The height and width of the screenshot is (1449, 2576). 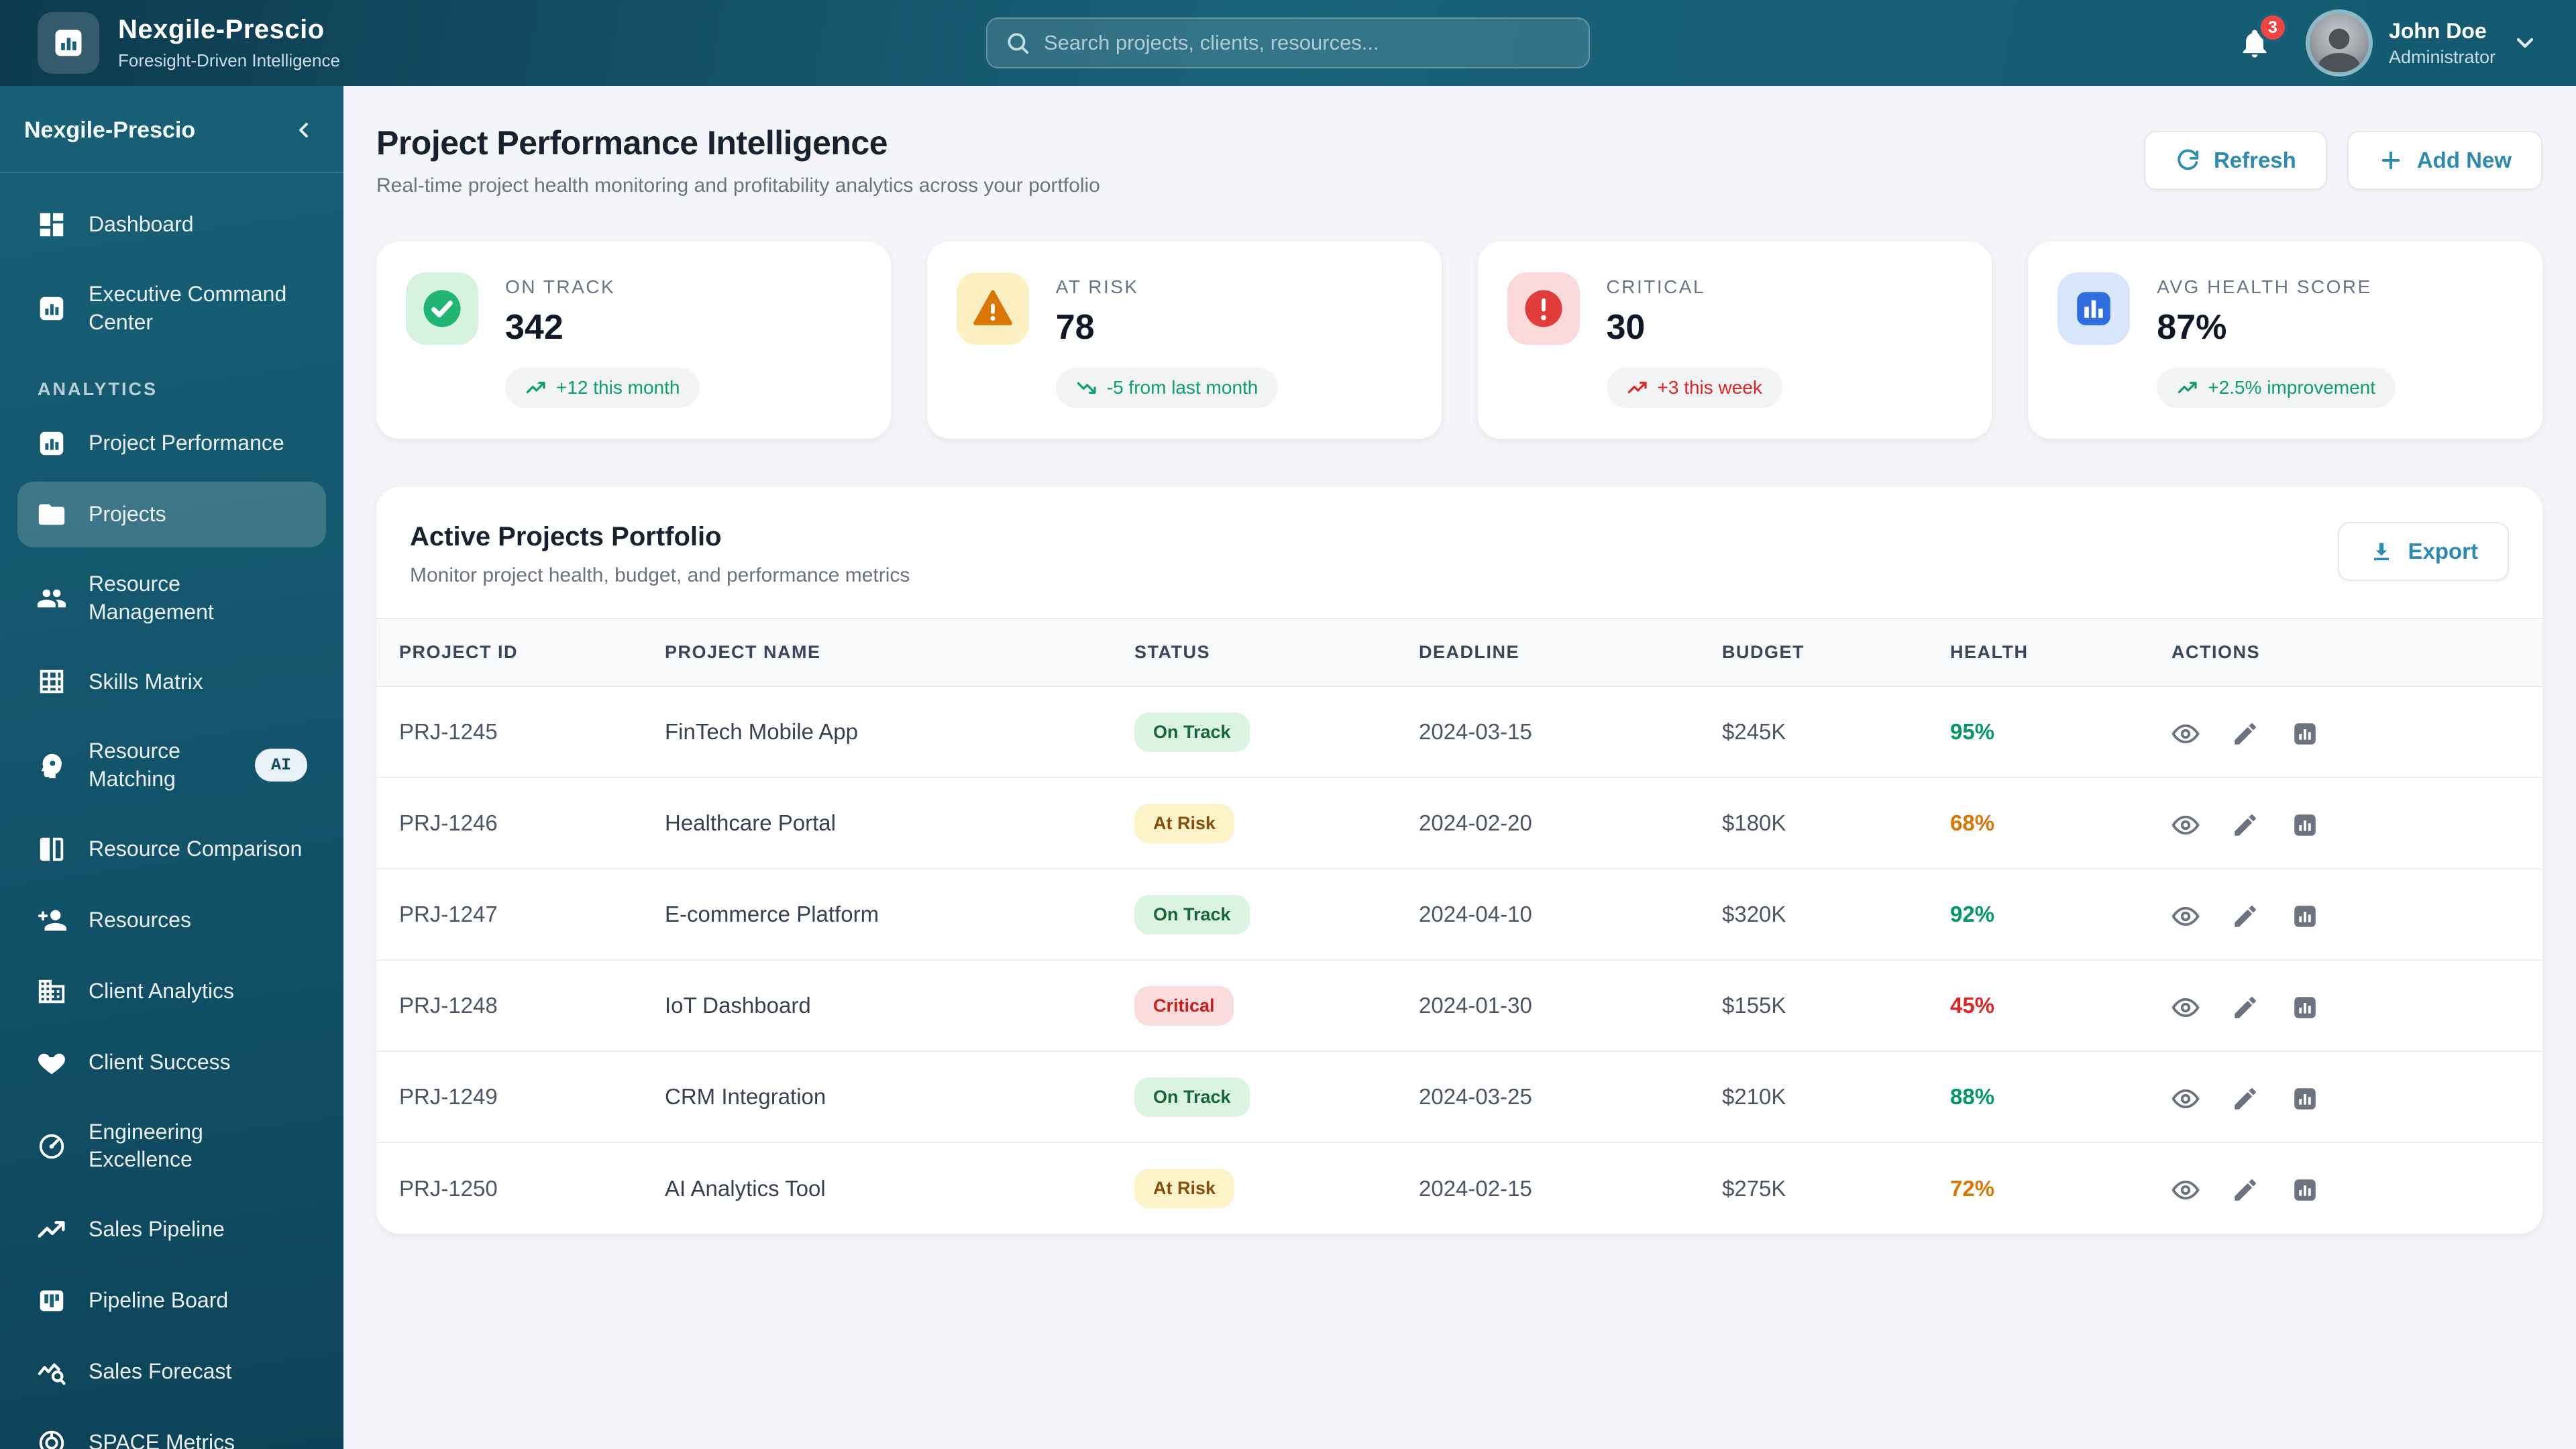 I want to click on trend-pill: +12 this month, so click(x=602, y=388).